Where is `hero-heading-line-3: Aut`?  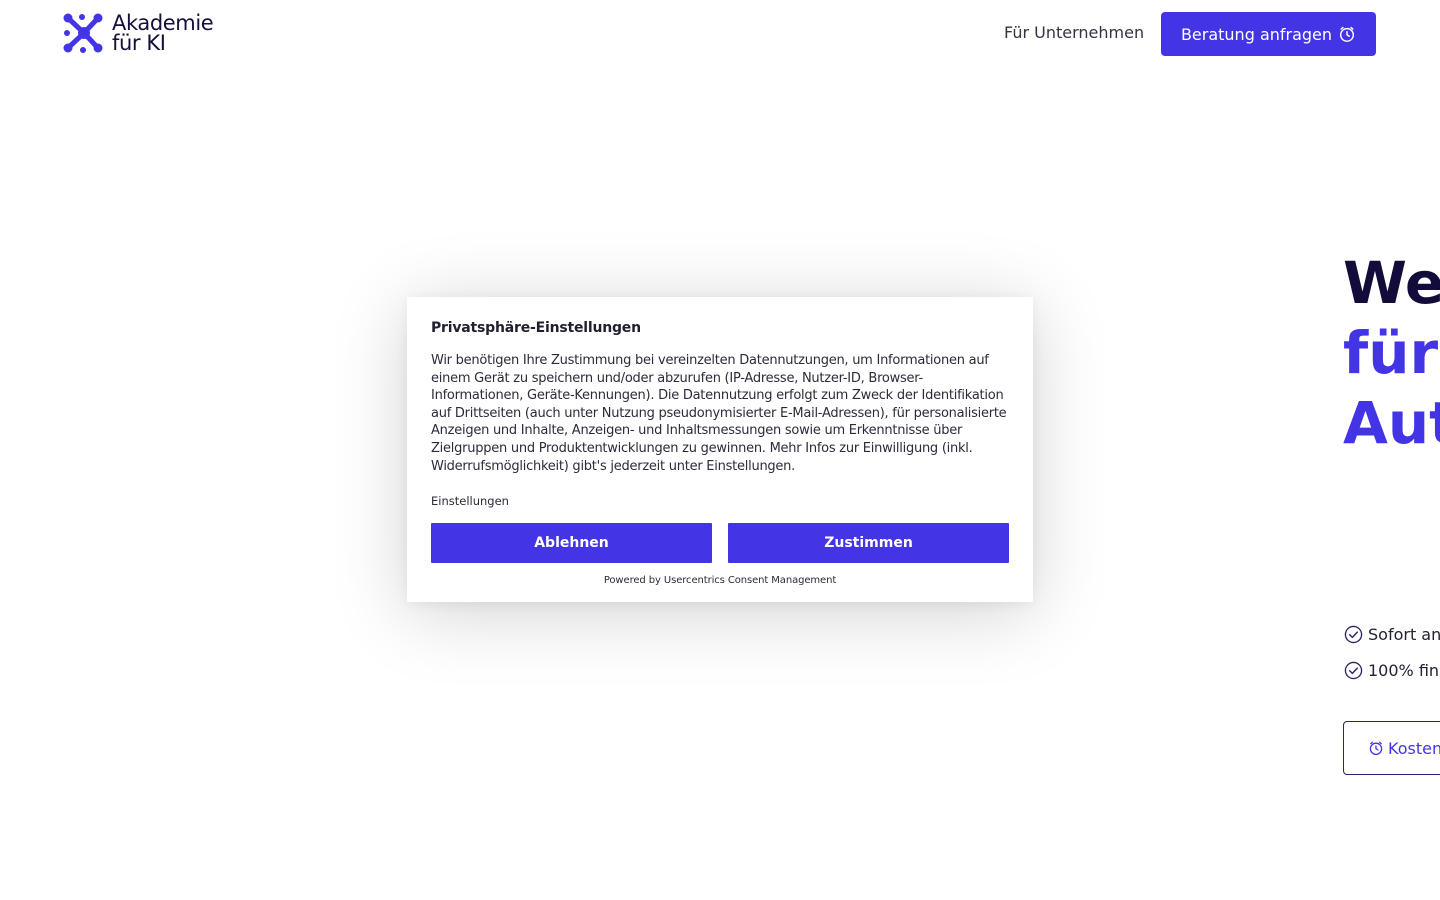
hero-heading-line-3: Aut is located at coordinates (1391, 423).